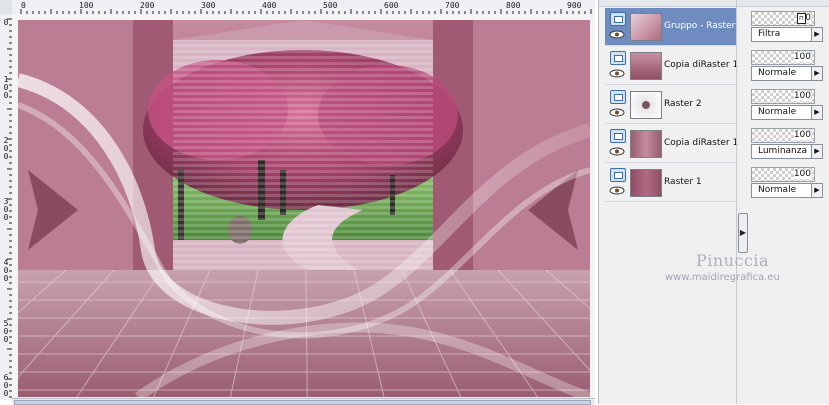 The image size is (829, 405). What do you see at coordinates (801, 18) in the screenshot?
I see `lock-icon: ⊓` at bounding box center [801, 18].